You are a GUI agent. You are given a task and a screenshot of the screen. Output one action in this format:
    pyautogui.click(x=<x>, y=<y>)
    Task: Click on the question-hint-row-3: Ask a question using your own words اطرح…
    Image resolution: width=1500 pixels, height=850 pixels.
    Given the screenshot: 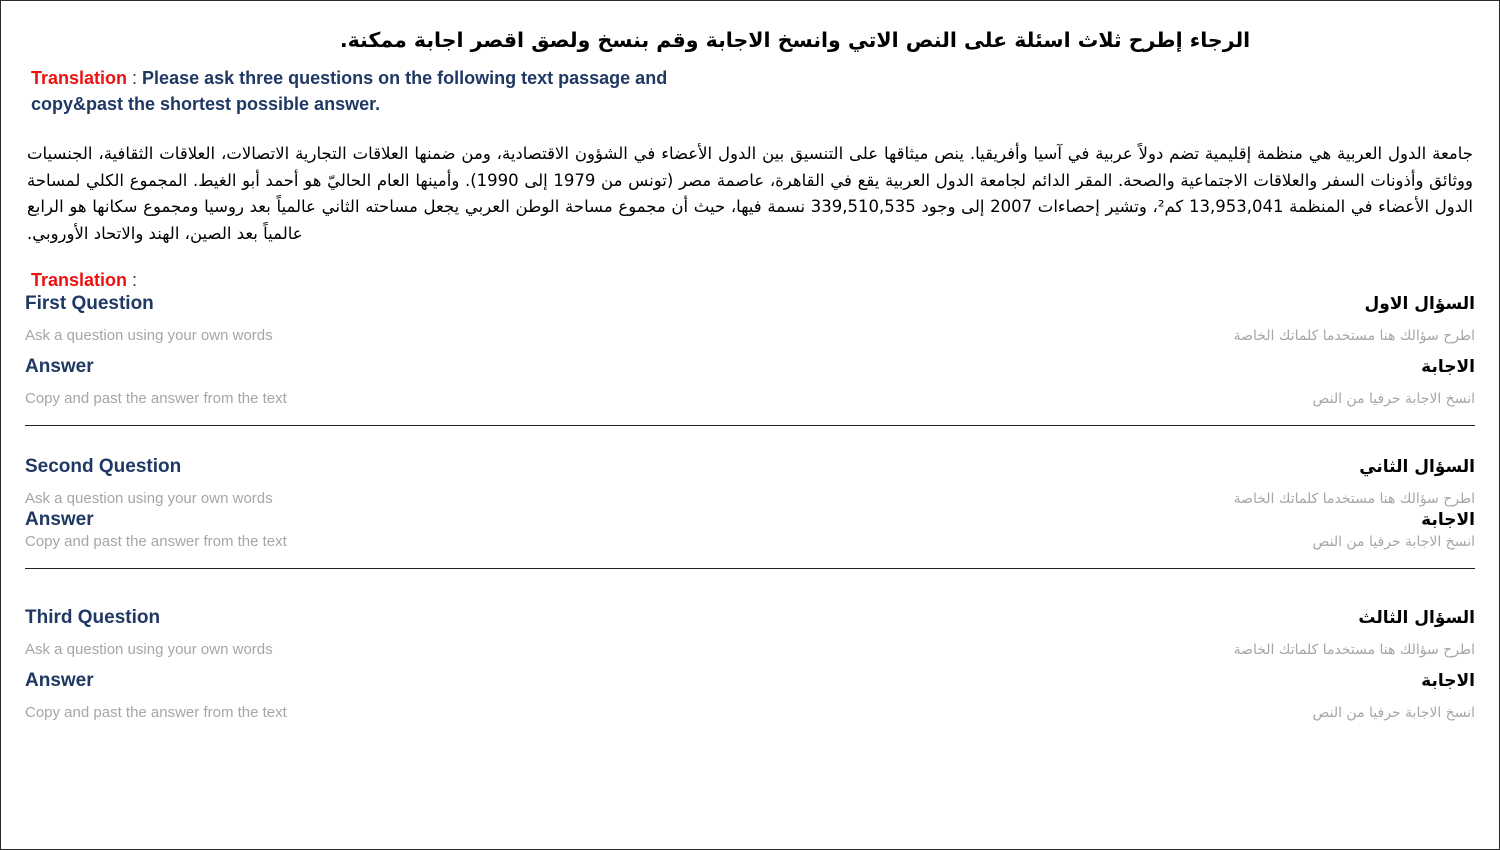 What is the action you would take?
    pyautogui.click(x=750, y=649)
    